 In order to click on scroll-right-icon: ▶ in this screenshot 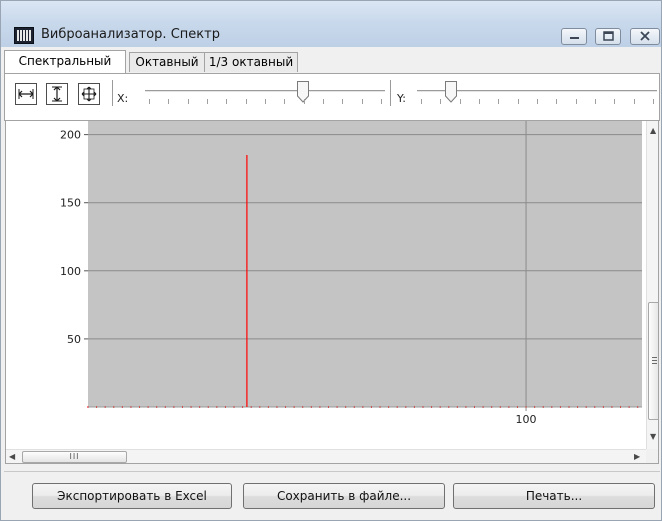, I will do `click(637, 457)`.